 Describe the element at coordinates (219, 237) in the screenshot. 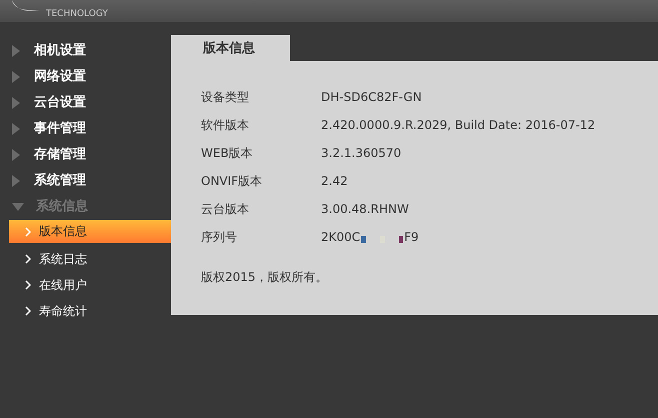

I see `field-label: 序列号` at that location.